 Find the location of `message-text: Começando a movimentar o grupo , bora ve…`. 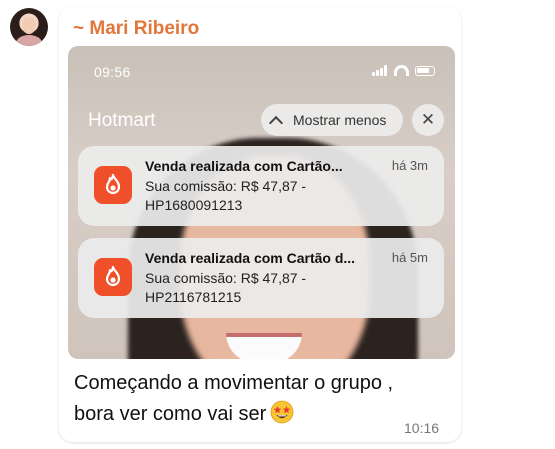

message-text: Começando a movimentar o grupo , bora ve… is located at coordinates (264, 399).